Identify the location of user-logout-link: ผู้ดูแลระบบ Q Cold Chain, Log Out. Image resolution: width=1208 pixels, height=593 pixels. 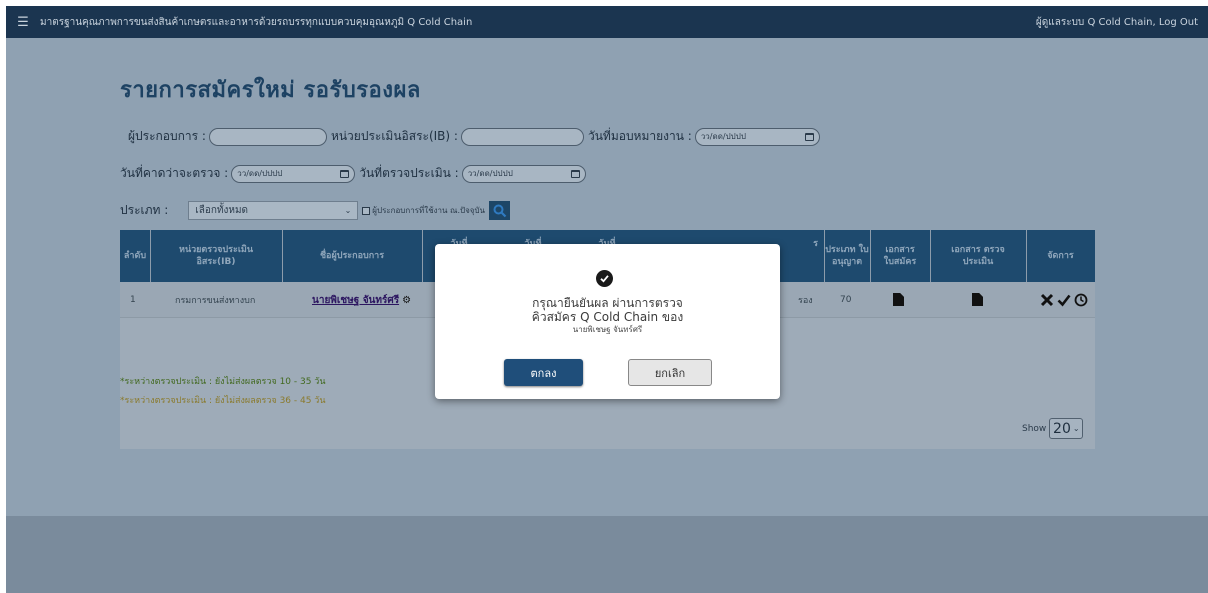
(1122, 22).